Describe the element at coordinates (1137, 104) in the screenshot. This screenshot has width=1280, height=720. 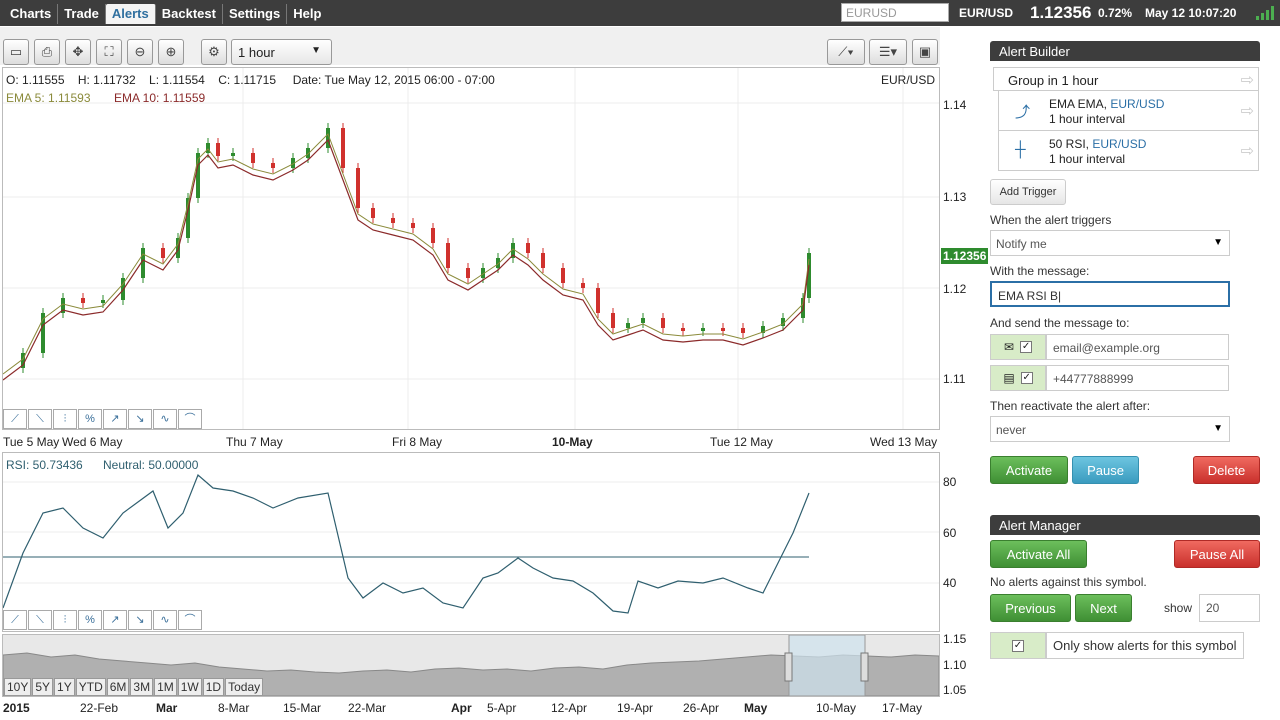
I see `trigger-ema-symbol: EUR/USD` at that location.